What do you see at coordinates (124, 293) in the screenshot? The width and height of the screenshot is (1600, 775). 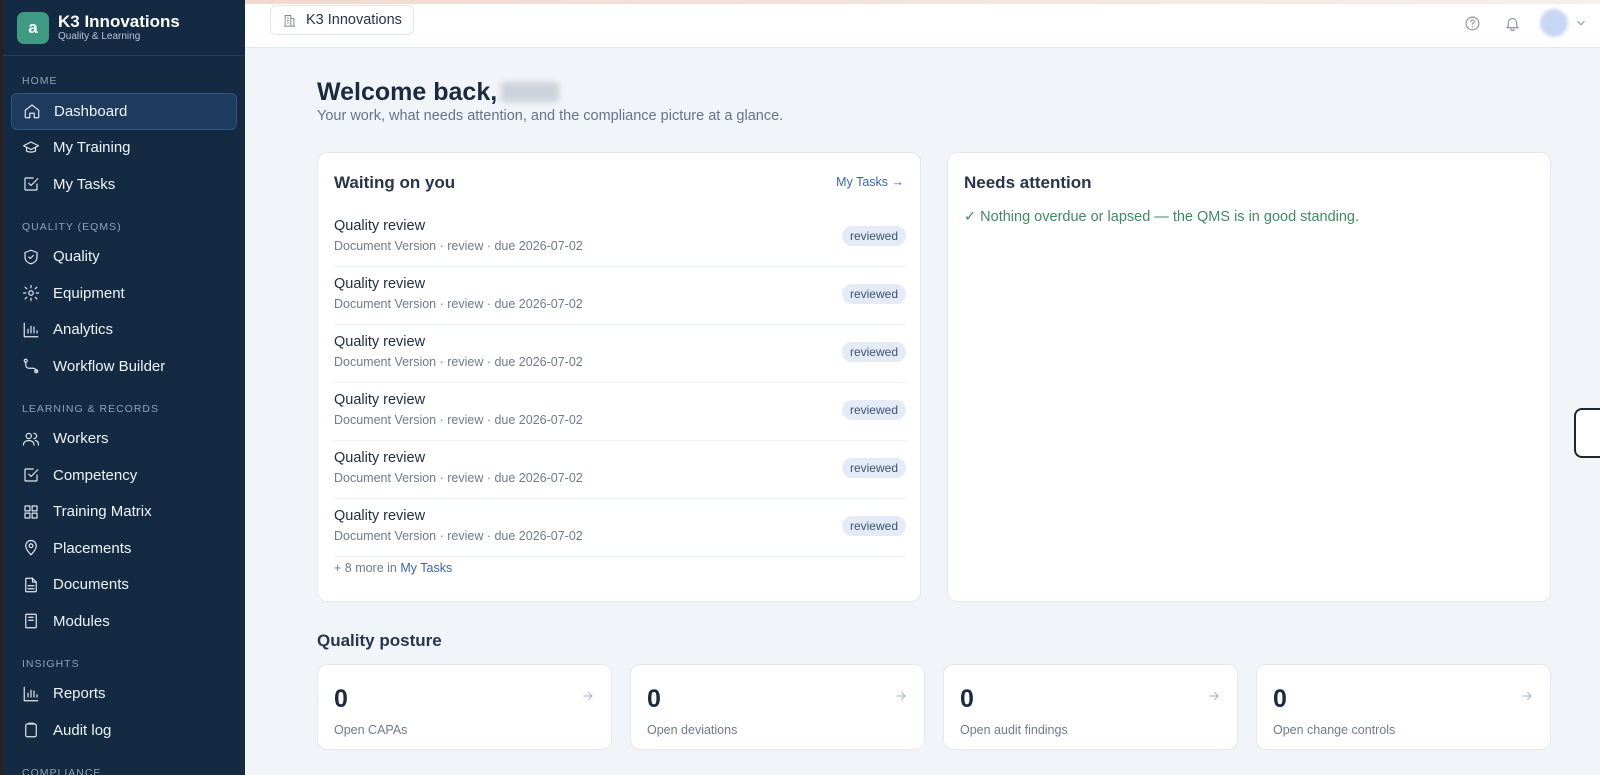 I see `sidebar-item-equipment: Equipment` at bounding box center [124, 293].